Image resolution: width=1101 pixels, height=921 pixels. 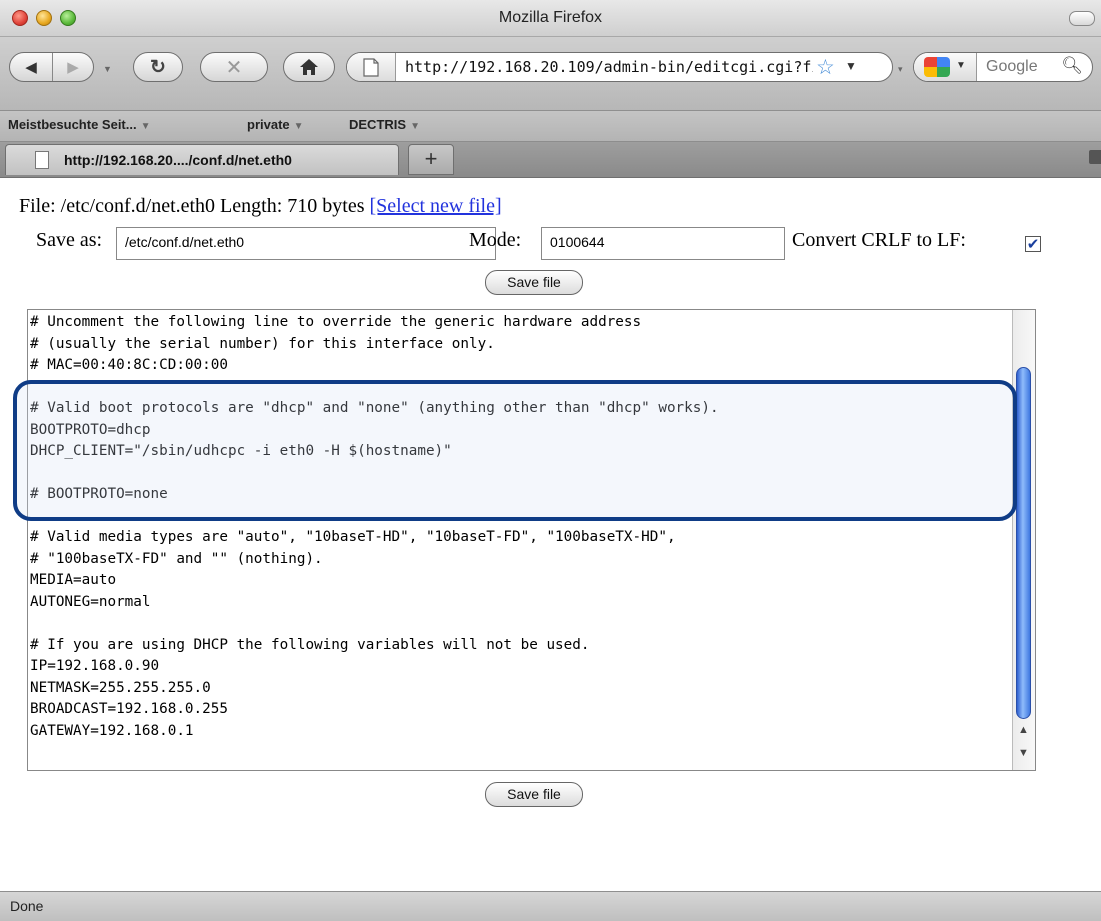 What do you see at coordinates (534, 794) in the screenshot?
I see `save-file-button-bottom: Save file` at bounding box center [534, 794].